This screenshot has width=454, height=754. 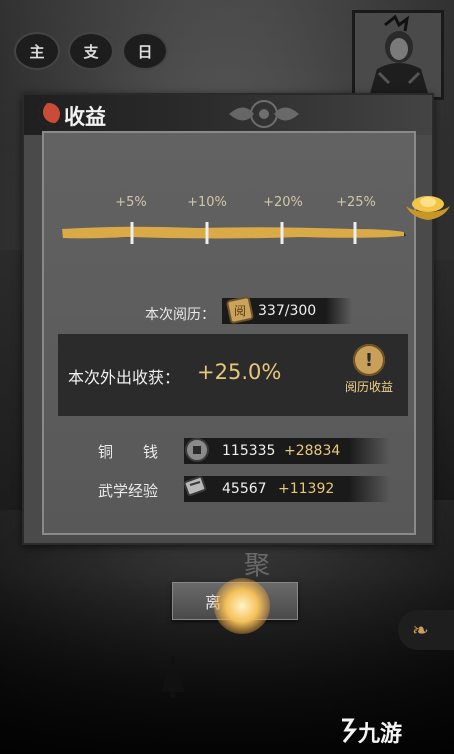 I want to click on svg-text: 阅, so click(x=240, y=311).